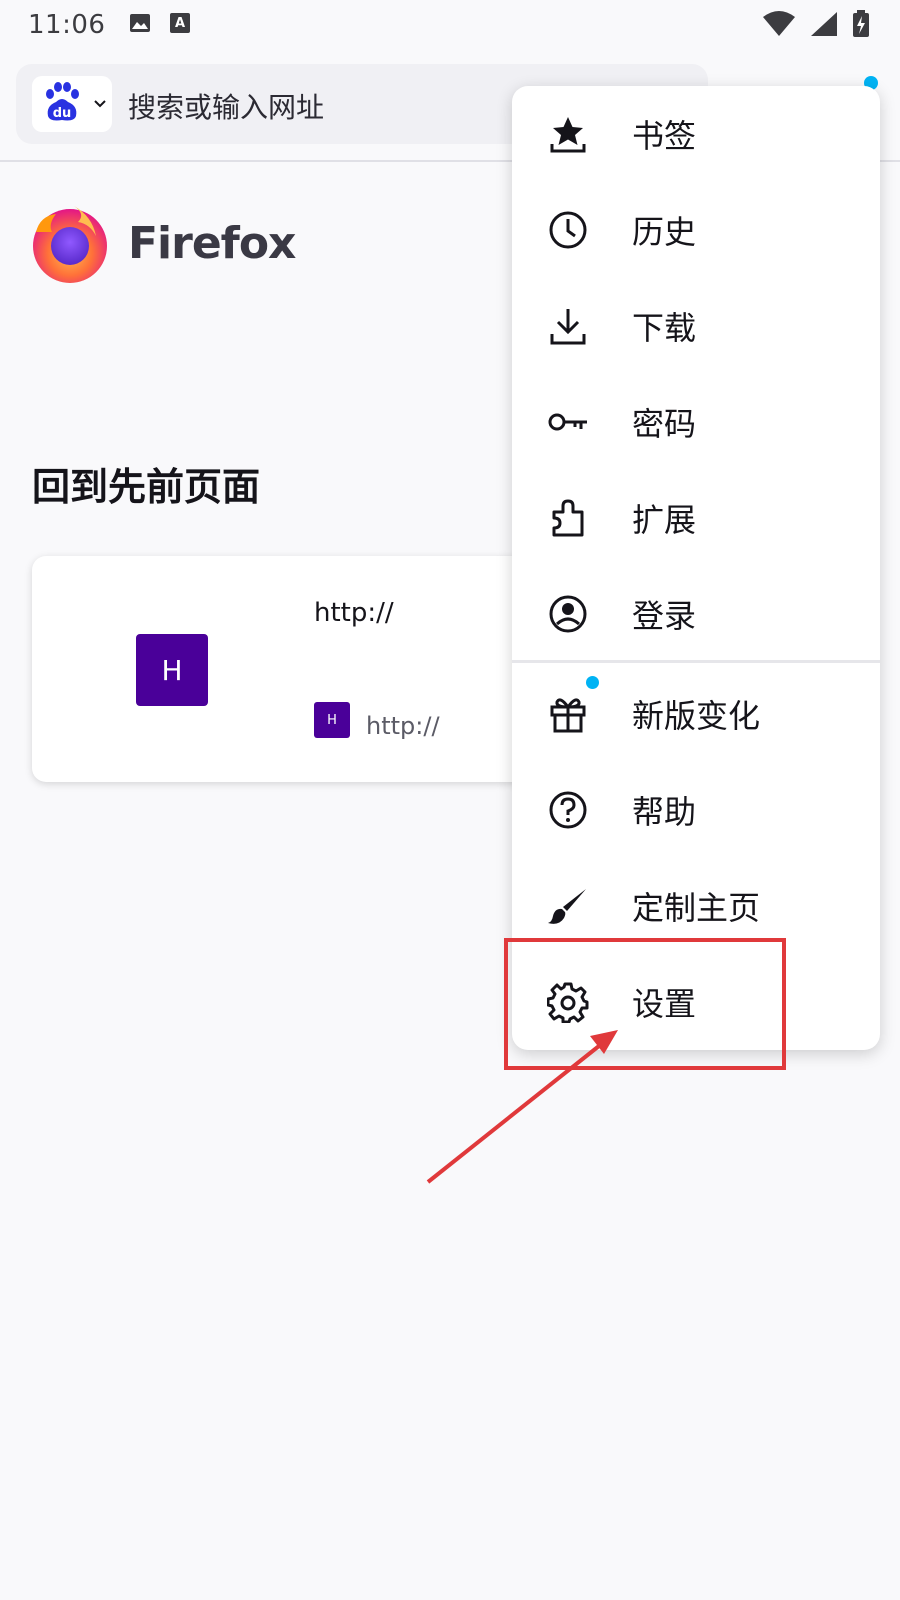 The image size is (900, 1600). Describe the element at coordinates (354, 613) in the screenshot. I see `tab-title: http://` at that location.